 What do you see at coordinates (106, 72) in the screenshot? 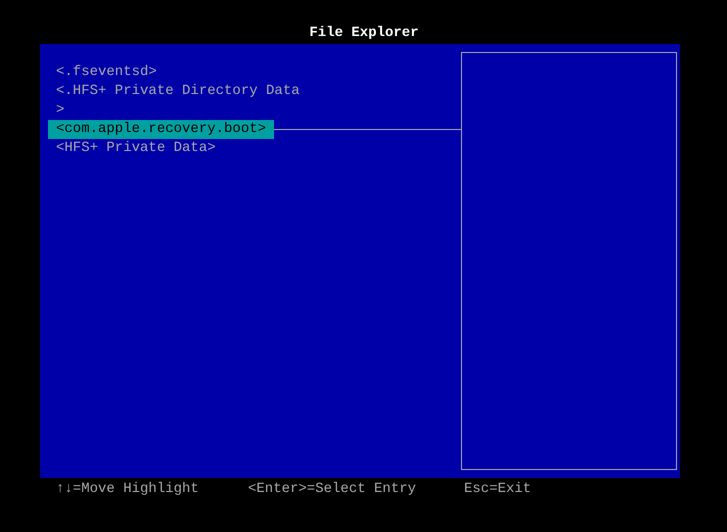
I see `file-entry: <.fseventsd>` at bounding box center [106, 72].